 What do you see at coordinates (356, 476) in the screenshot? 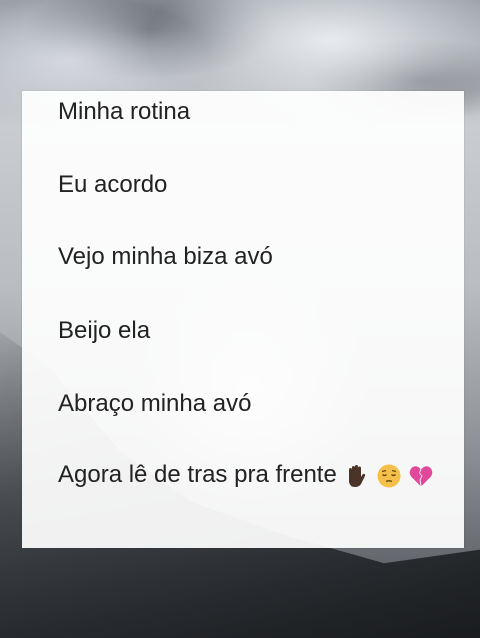
I see `raised-hand-icon` at bounding box center [356, 476].